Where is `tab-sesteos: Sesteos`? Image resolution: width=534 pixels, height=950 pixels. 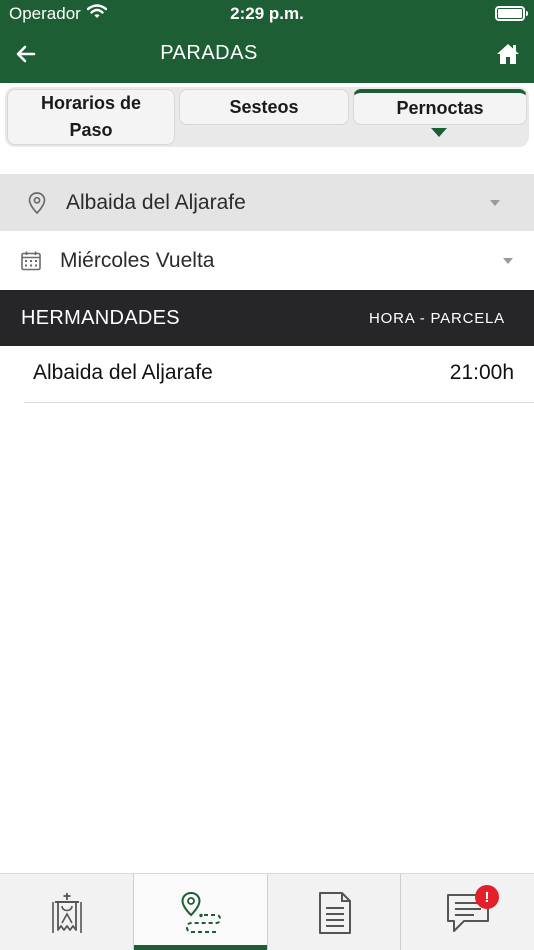 tab-sesteos: Sesteos is located at coordinates (264, 107).